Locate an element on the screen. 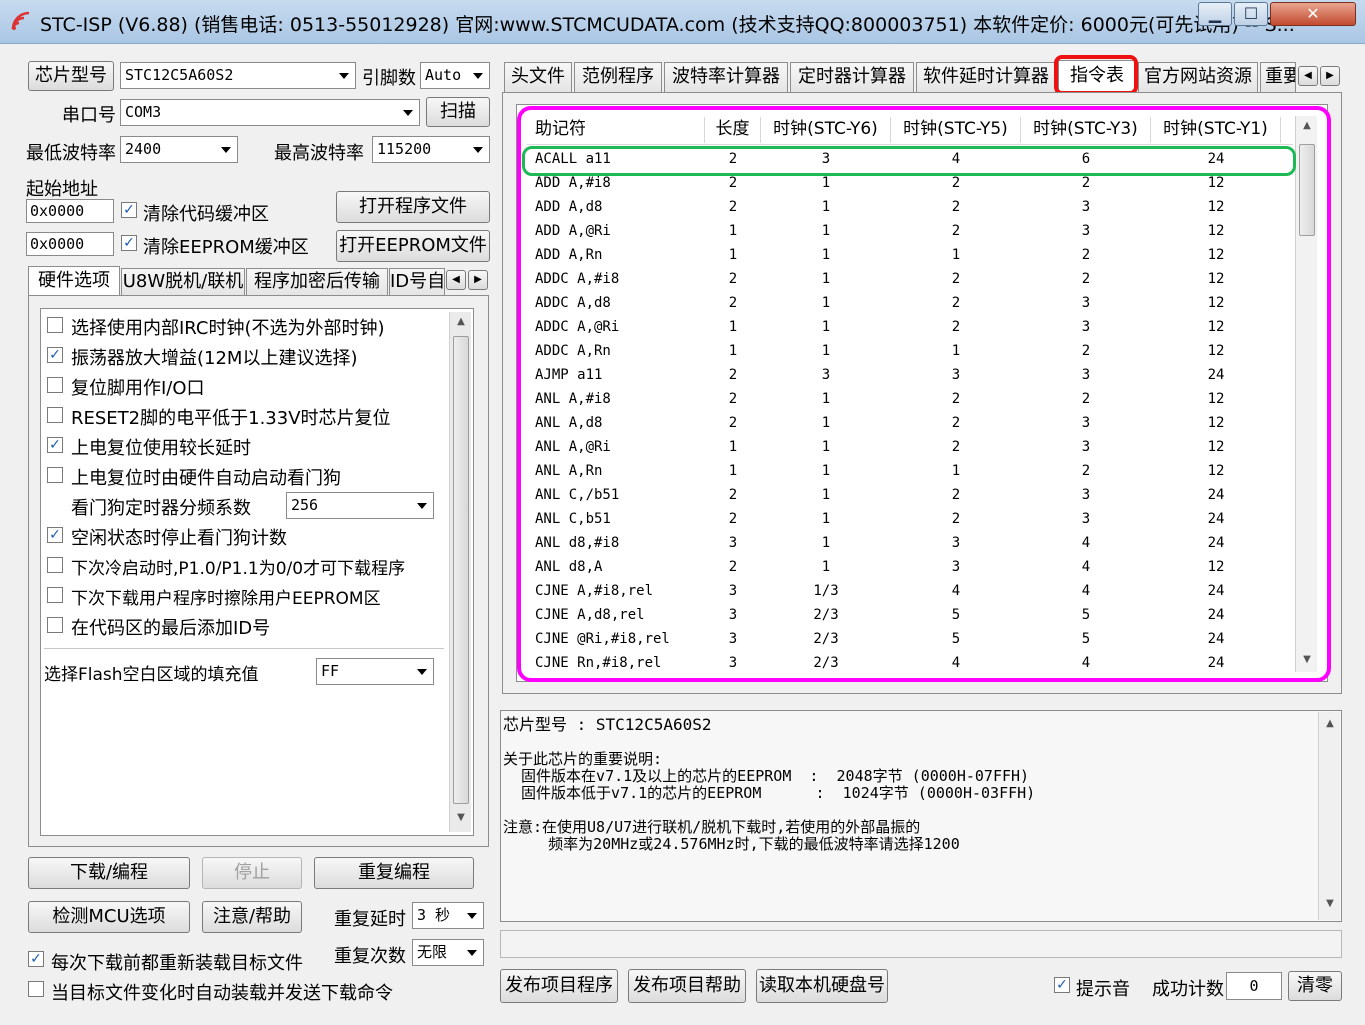  pins-select: Auto is located at coordinates (455, 75).